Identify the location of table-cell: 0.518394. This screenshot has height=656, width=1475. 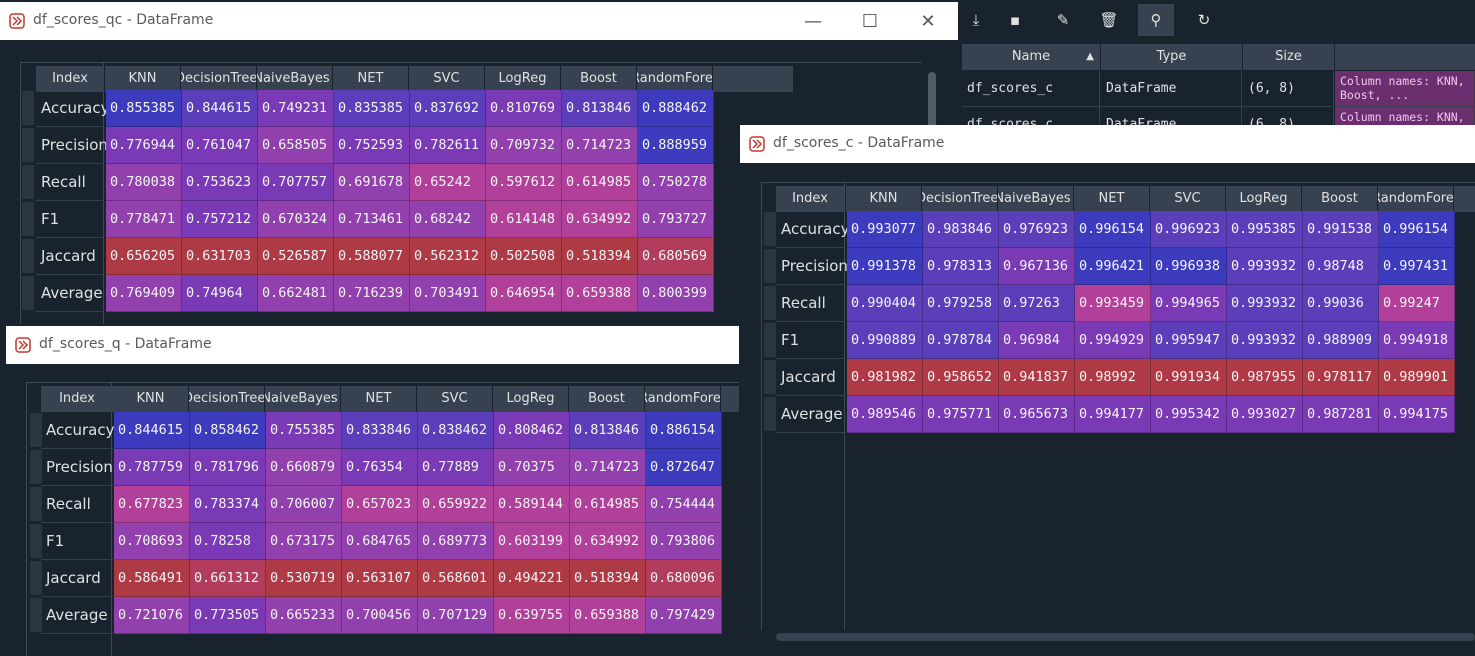
(608, 578).